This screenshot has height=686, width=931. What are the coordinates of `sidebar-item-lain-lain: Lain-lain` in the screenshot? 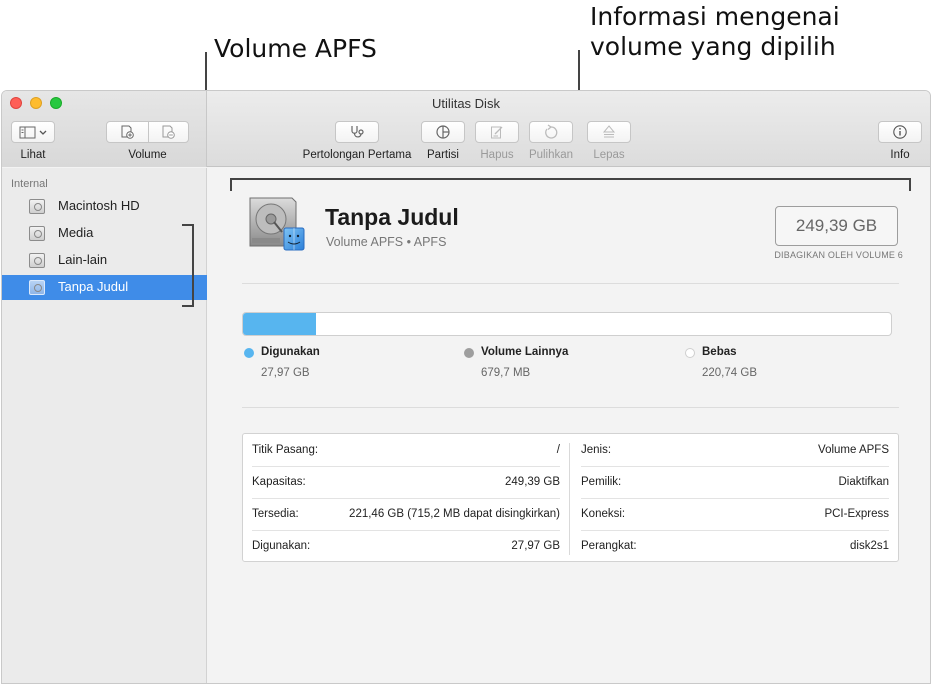 It's located at (104, 260).